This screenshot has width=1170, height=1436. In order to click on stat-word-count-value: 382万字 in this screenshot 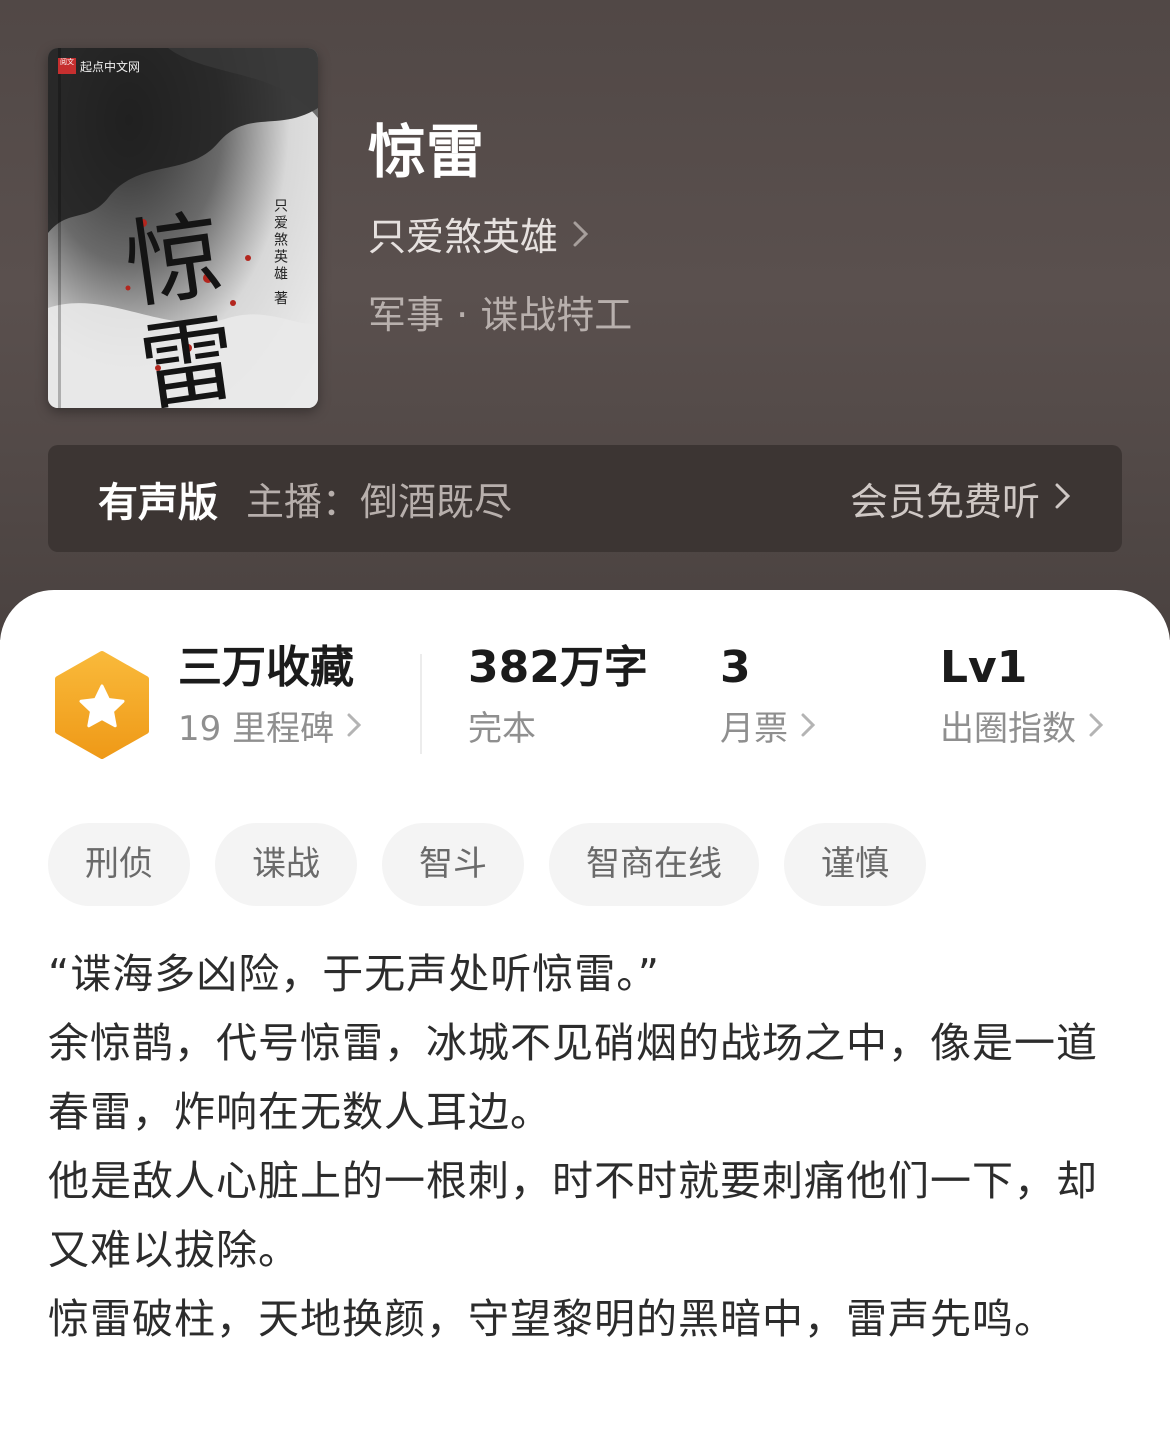, I will do `click(558, 667)`.